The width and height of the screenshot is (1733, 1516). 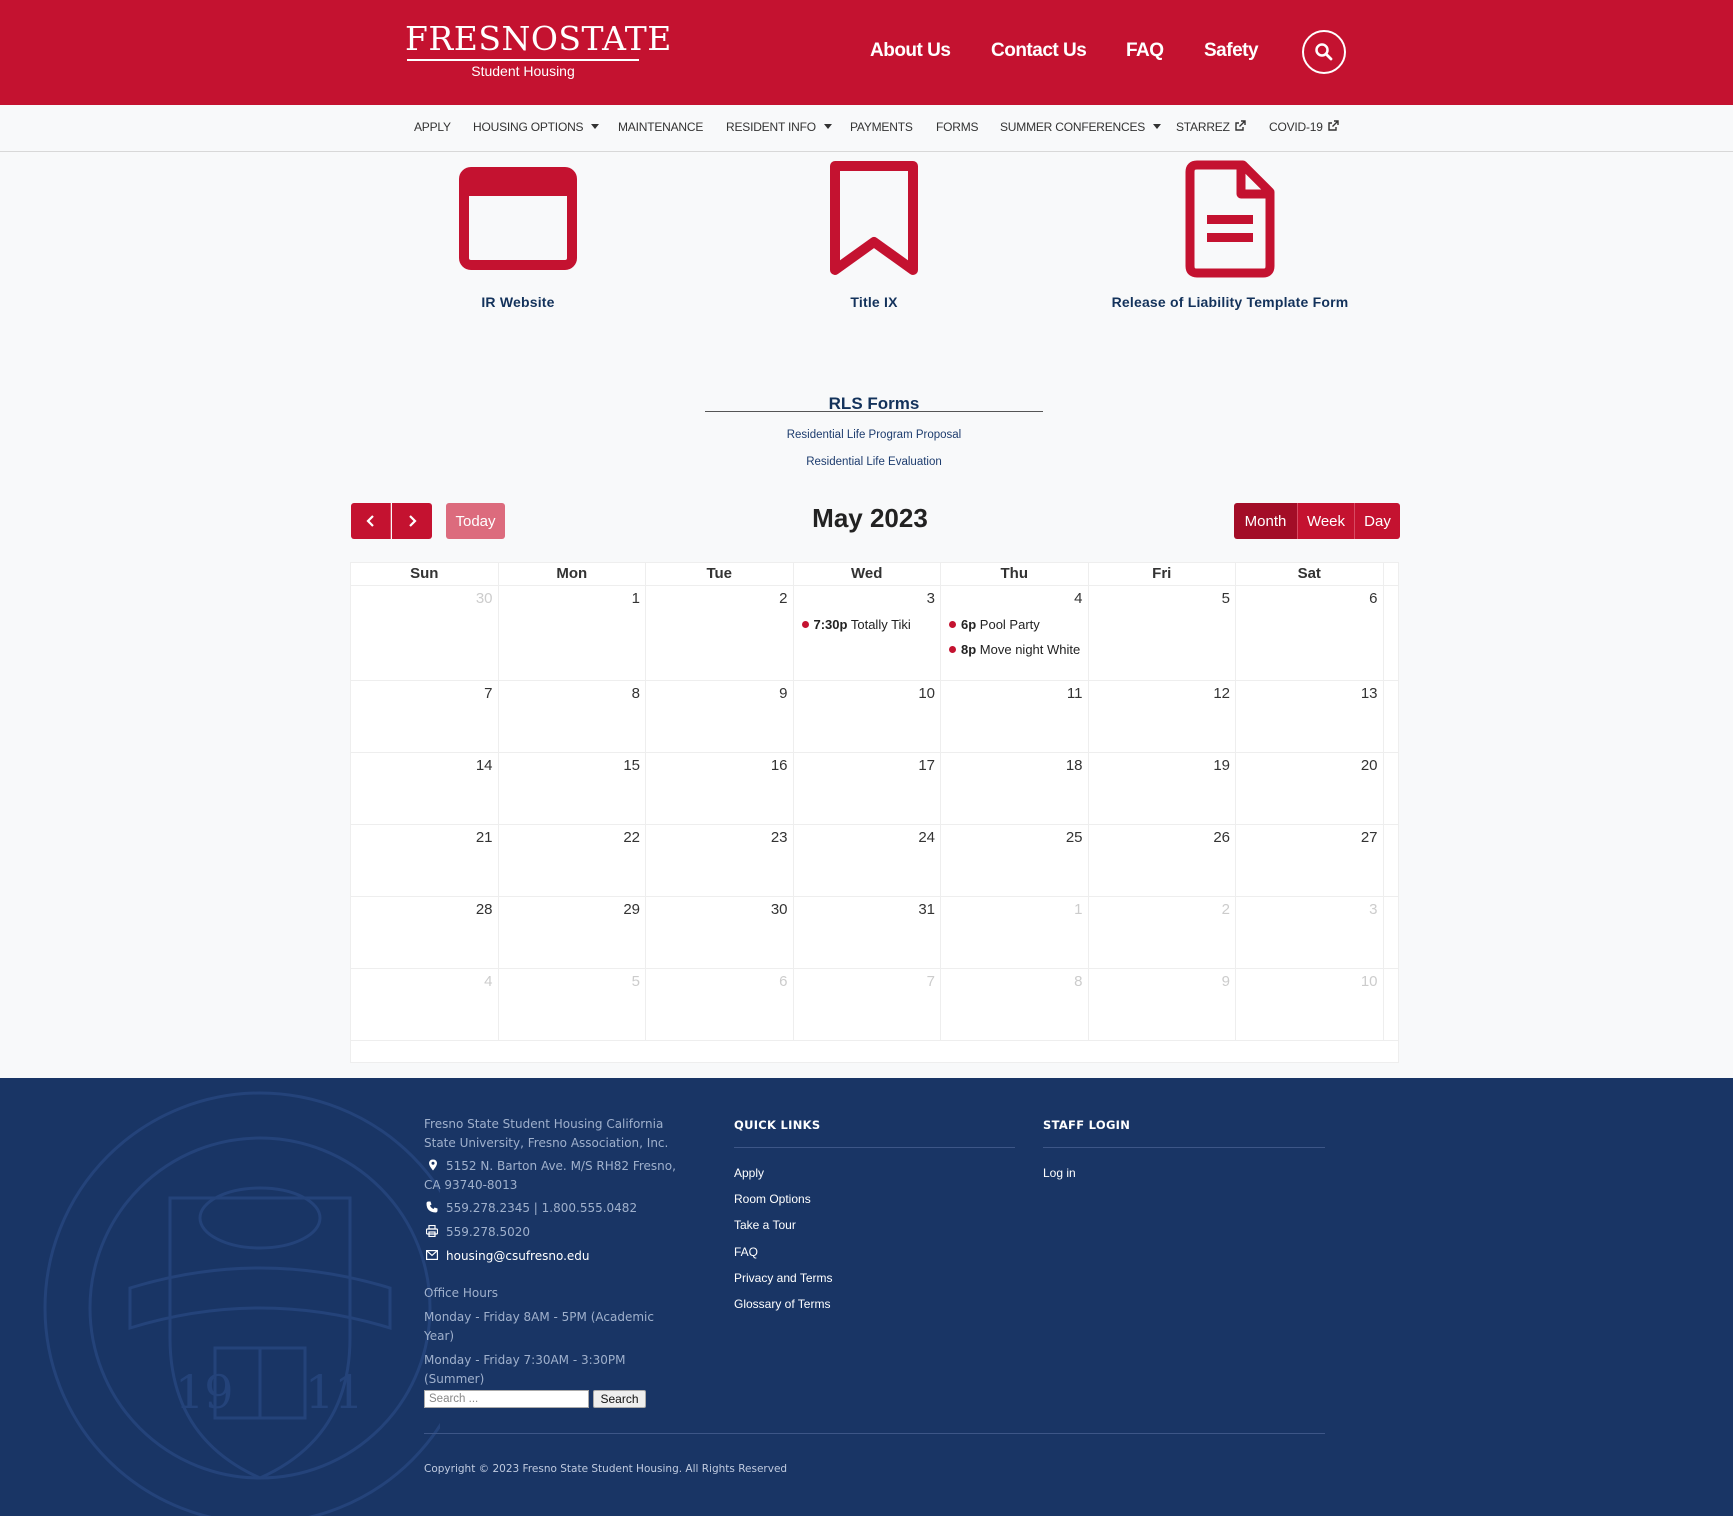 I want to click on card-ir-website: IR Website, so click(x=518, y=240).